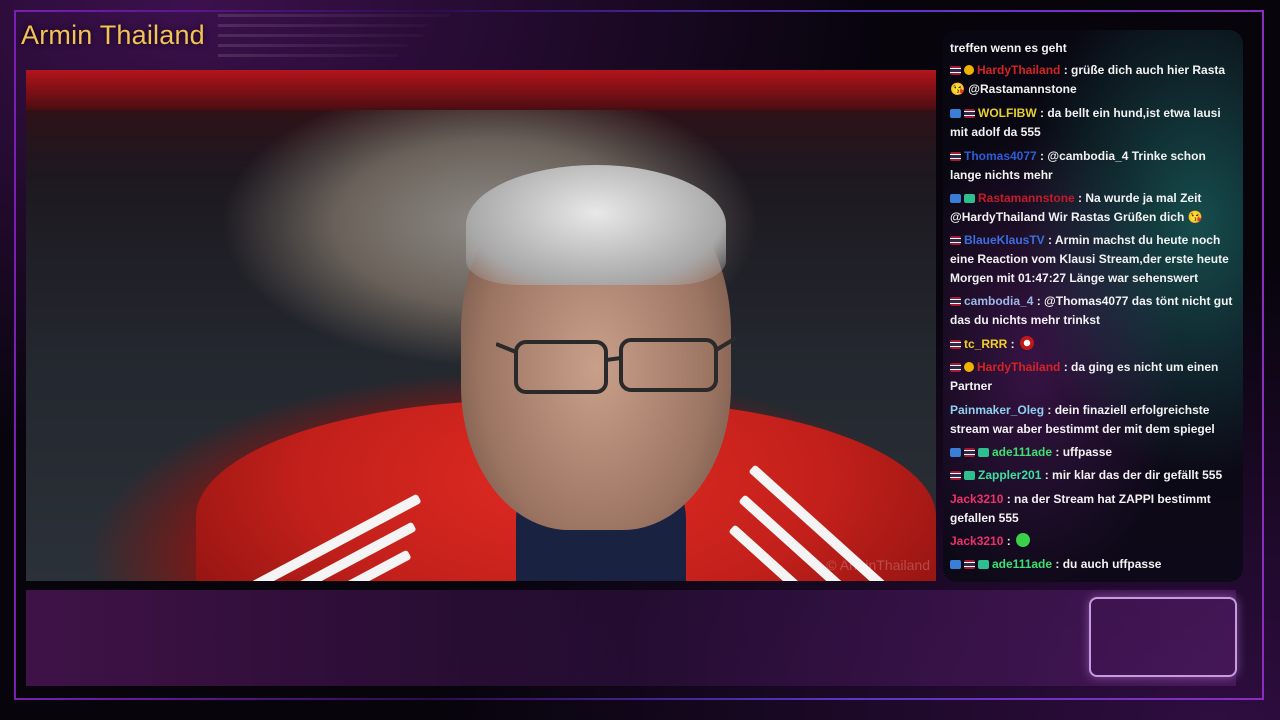 This screenshot has height=720, width=1280. Describe the element at coordinates (1004, 240) in the screenshot. I see `chat-username: BlaueKlausTV` at that location.